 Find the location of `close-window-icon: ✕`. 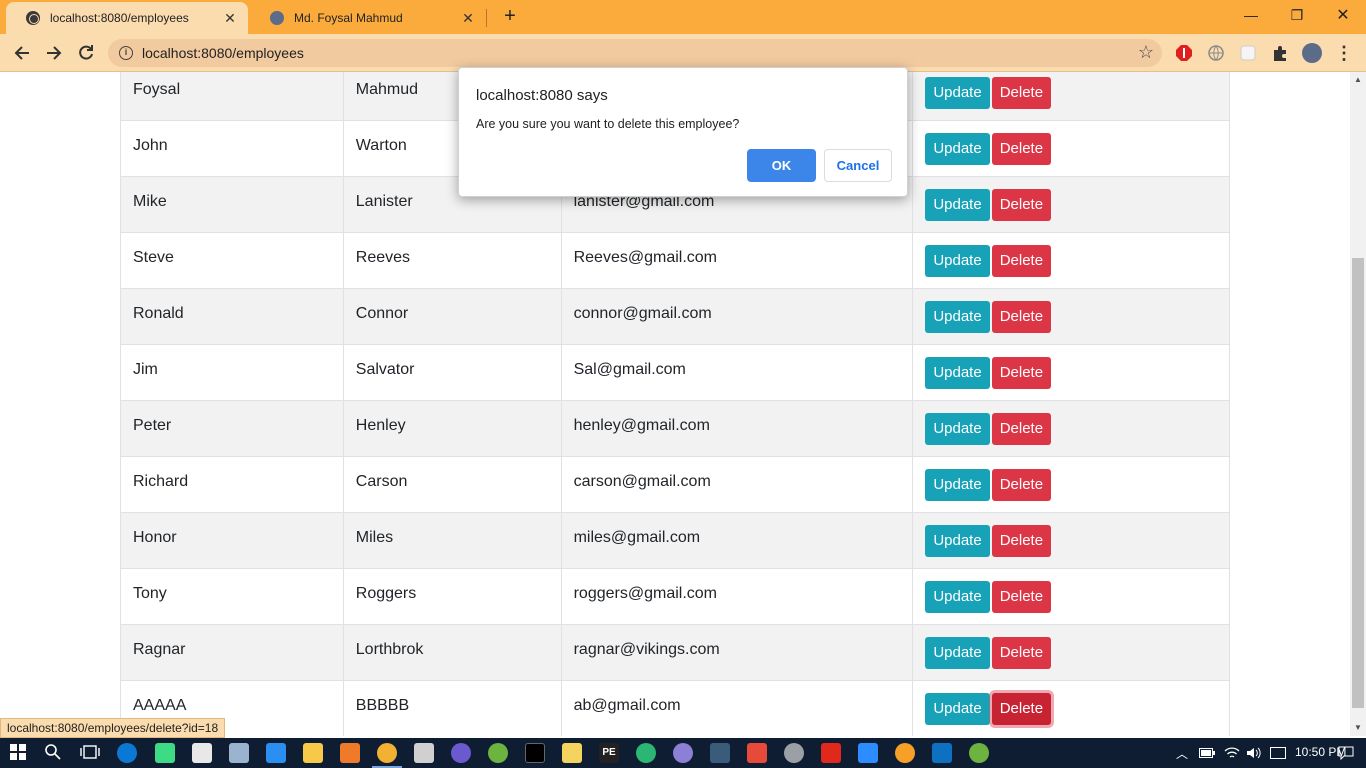

close-window-icon: ✕ is located at coordinates (1343, 15).